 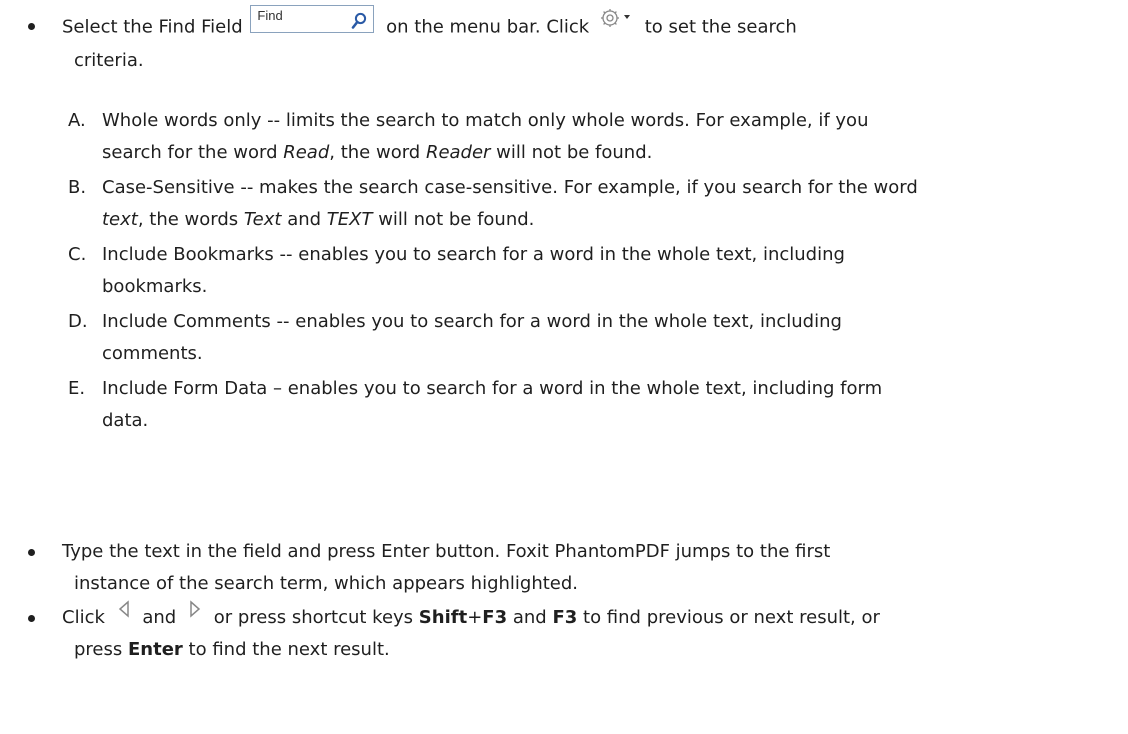 I want to click on option-text-cont: data., so click(x=125, y=420).